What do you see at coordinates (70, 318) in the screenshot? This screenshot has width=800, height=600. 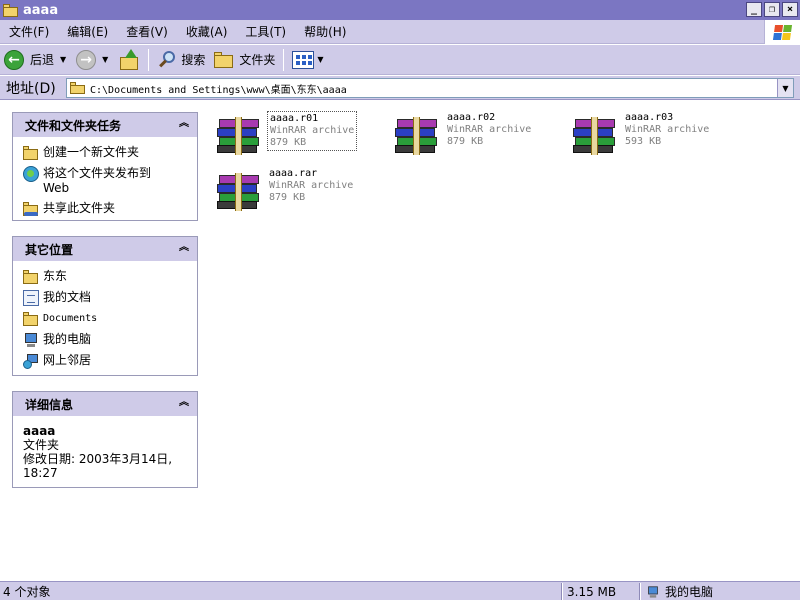 I see `place-label: Documents` at bounding box center [70, 318].